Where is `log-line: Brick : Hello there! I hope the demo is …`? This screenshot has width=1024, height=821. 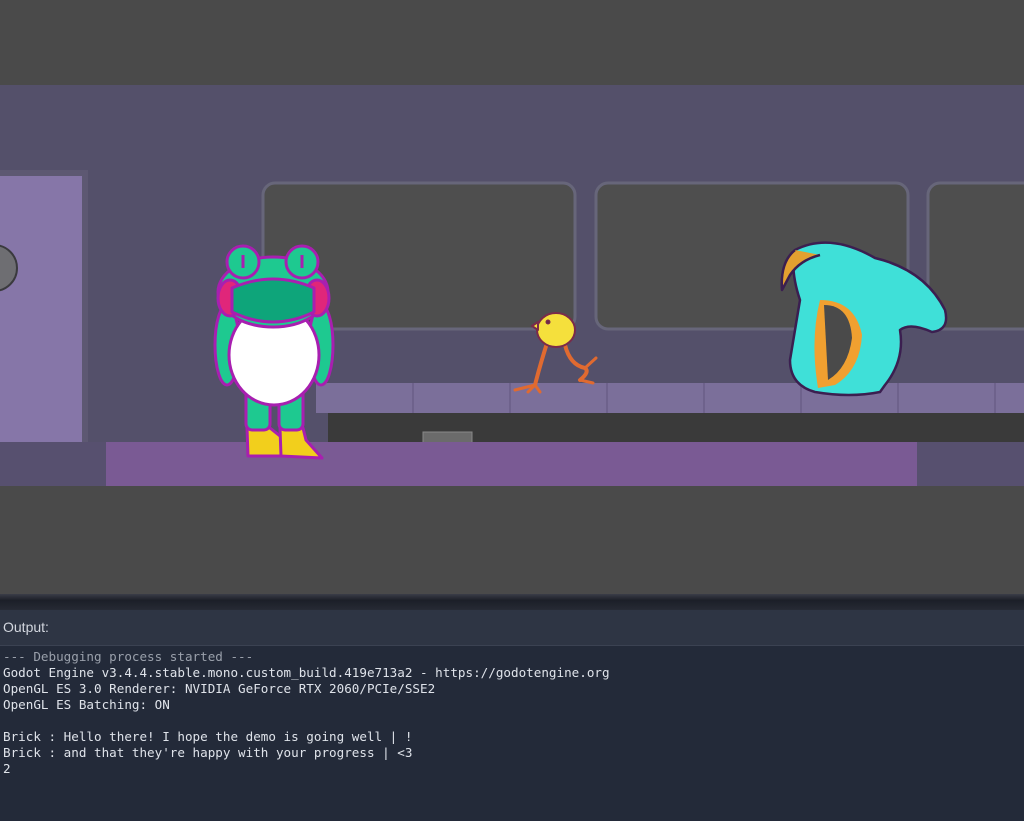
log-line: Brick : Hello there! I hope the demo is … is located at coordinates (208, 736).